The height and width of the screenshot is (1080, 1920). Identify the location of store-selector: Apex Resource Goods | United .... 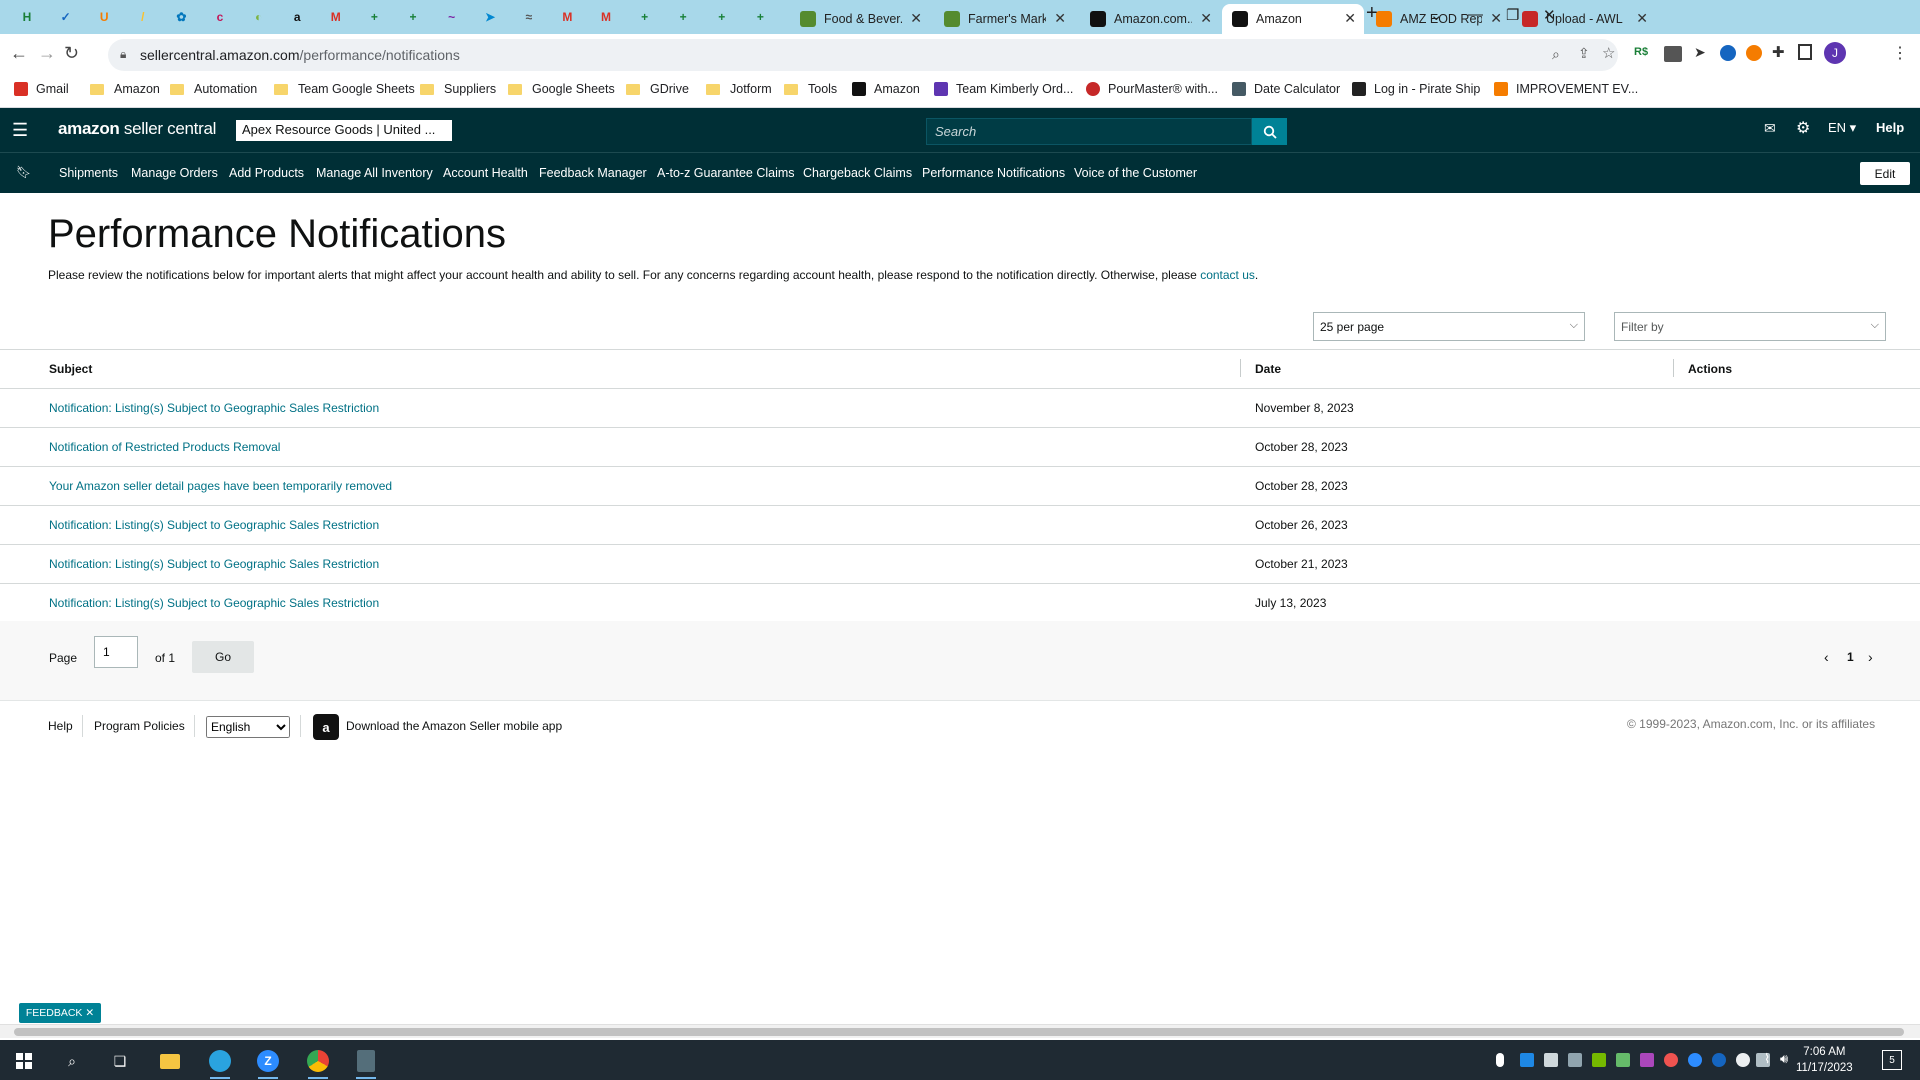
(344, 130).